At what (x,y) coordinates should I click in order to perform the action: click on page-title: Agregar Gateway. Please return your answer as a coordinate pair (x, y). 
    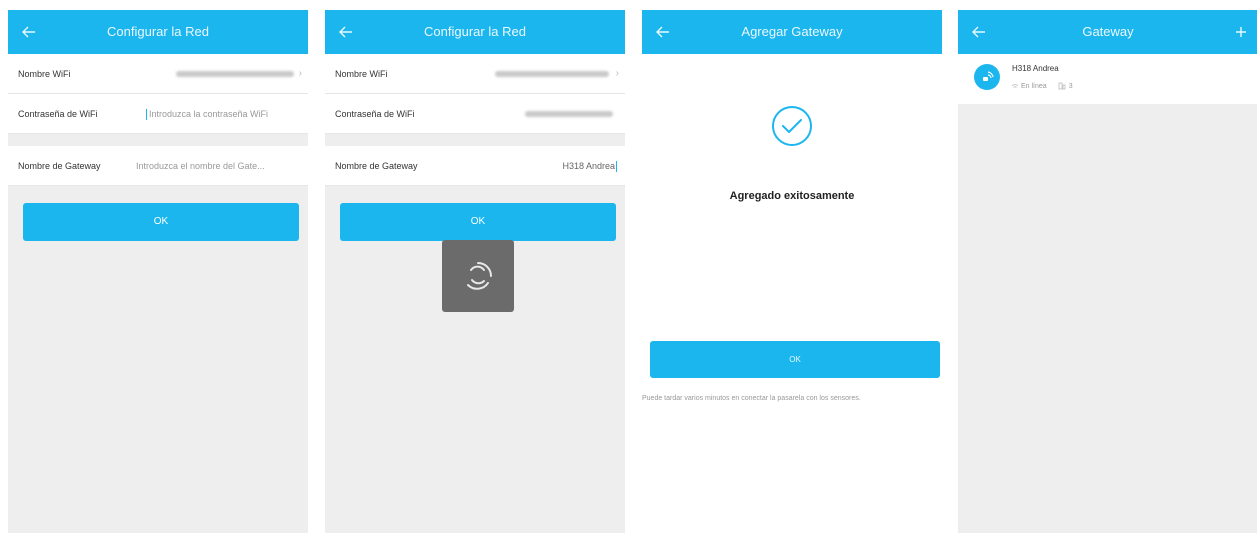
    Looking at the image, I should click on (792, 31).